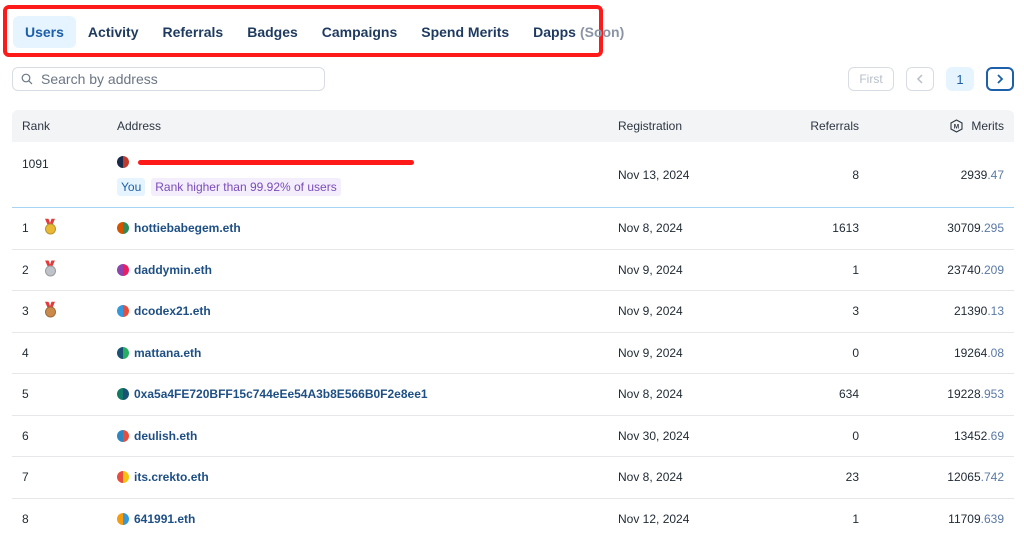 The image size is (1024, 539). What do you see at coordinates (513, 312) in the screenshot?
I see `table-row: 3 dcodex21.eth Nov 9, 2024 3 21390.13` at bounding box center [513, 312].